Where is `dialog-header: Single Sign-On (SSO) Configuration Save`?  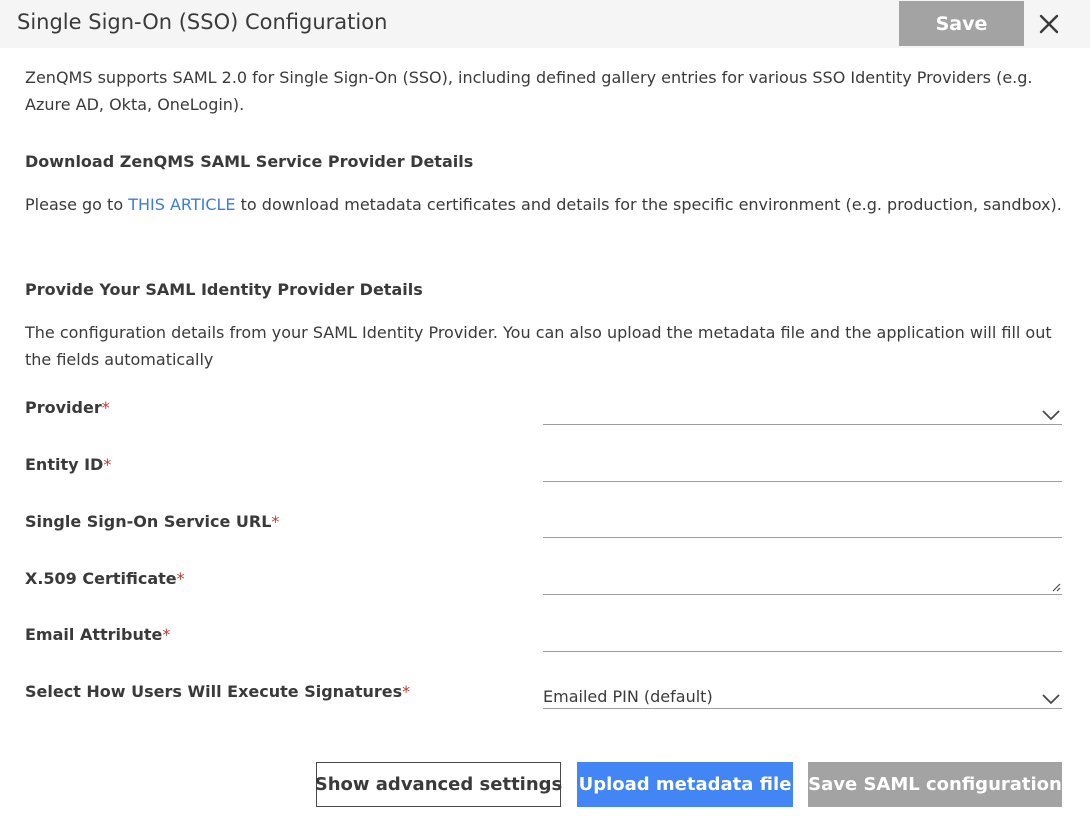
dialog-header: Single Sign-On (SSO) Configuration Save is located at coordinates (545, 24).